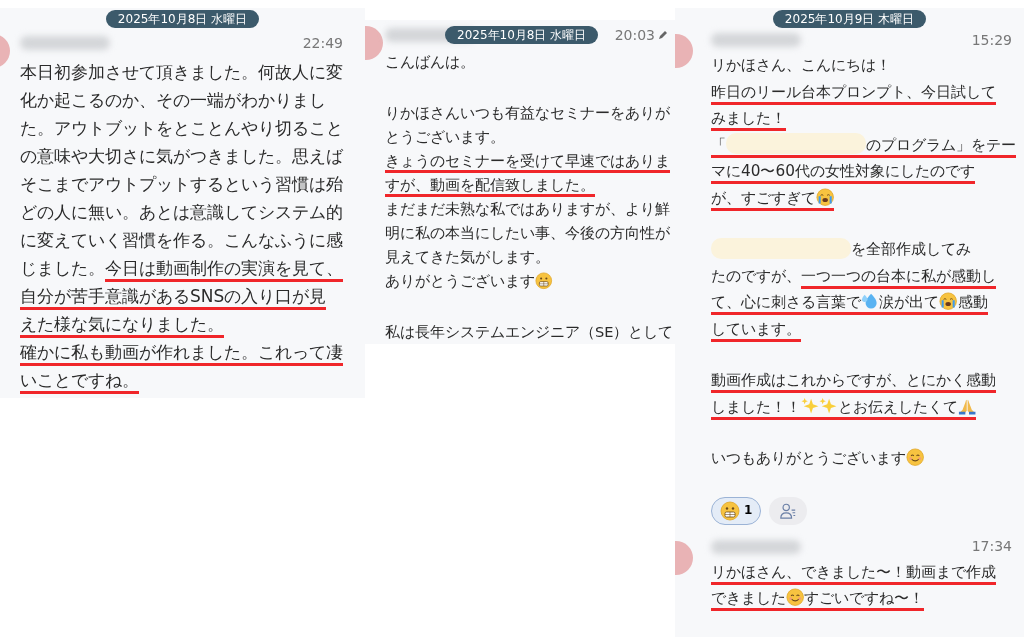 The height and width of the screenshot is (640, 1024). Describe the element at coordinates (62, 268) in the screenshot. I see `message-text: じました。` at that location.